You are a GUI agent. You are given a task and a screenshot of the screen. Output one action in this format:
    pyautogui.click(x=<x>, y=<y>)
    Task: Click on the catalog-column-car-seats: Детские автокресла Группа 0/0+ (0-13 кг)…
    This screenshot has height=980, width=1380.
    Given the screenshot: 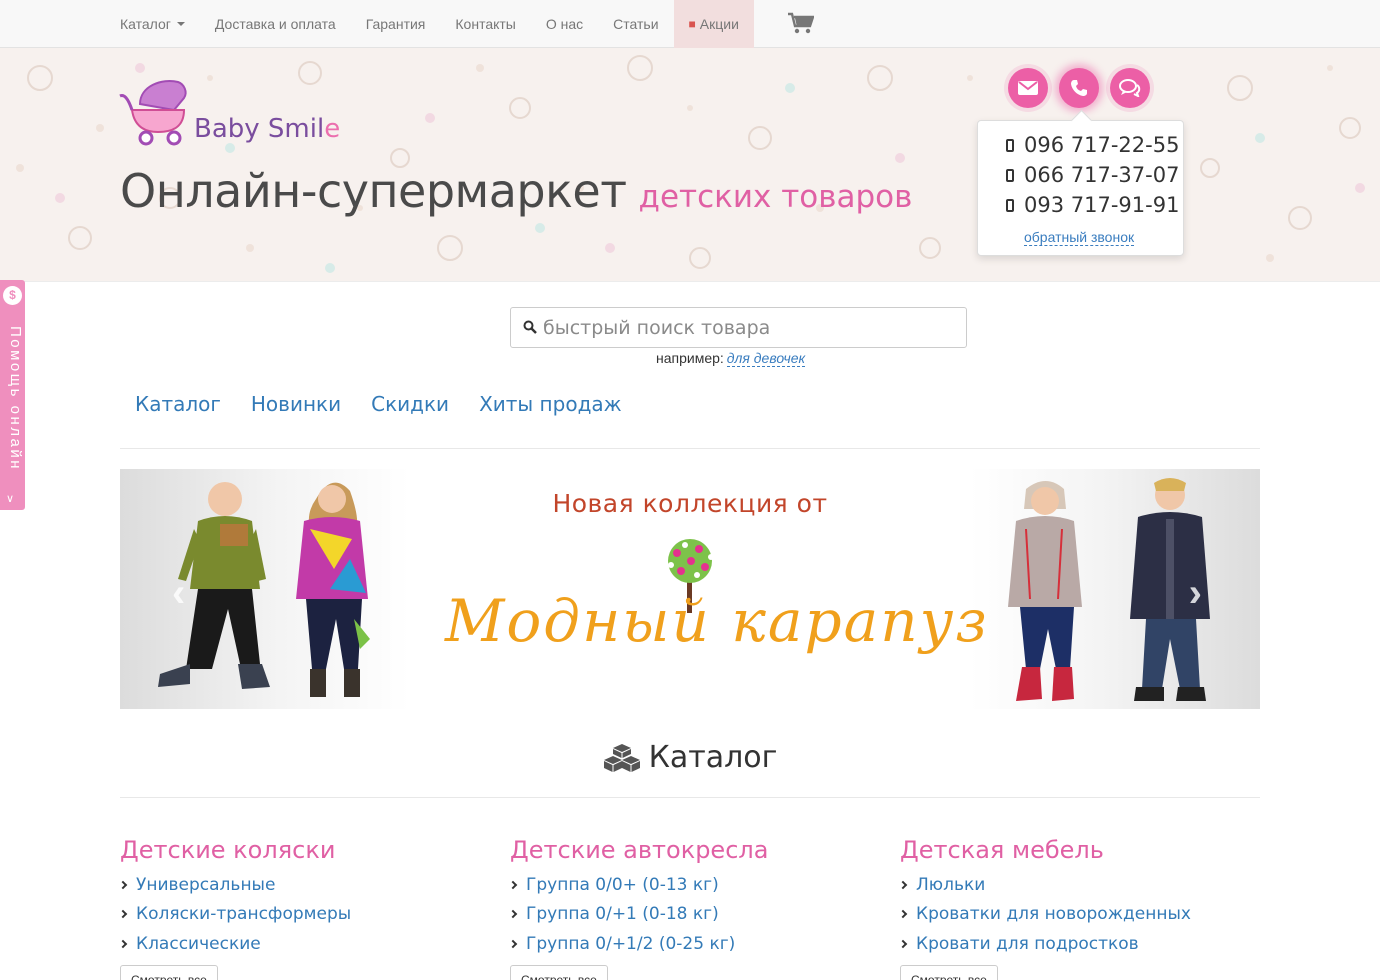 What is the action you would take?
    pyautogui.click(x=689, y=908)
    